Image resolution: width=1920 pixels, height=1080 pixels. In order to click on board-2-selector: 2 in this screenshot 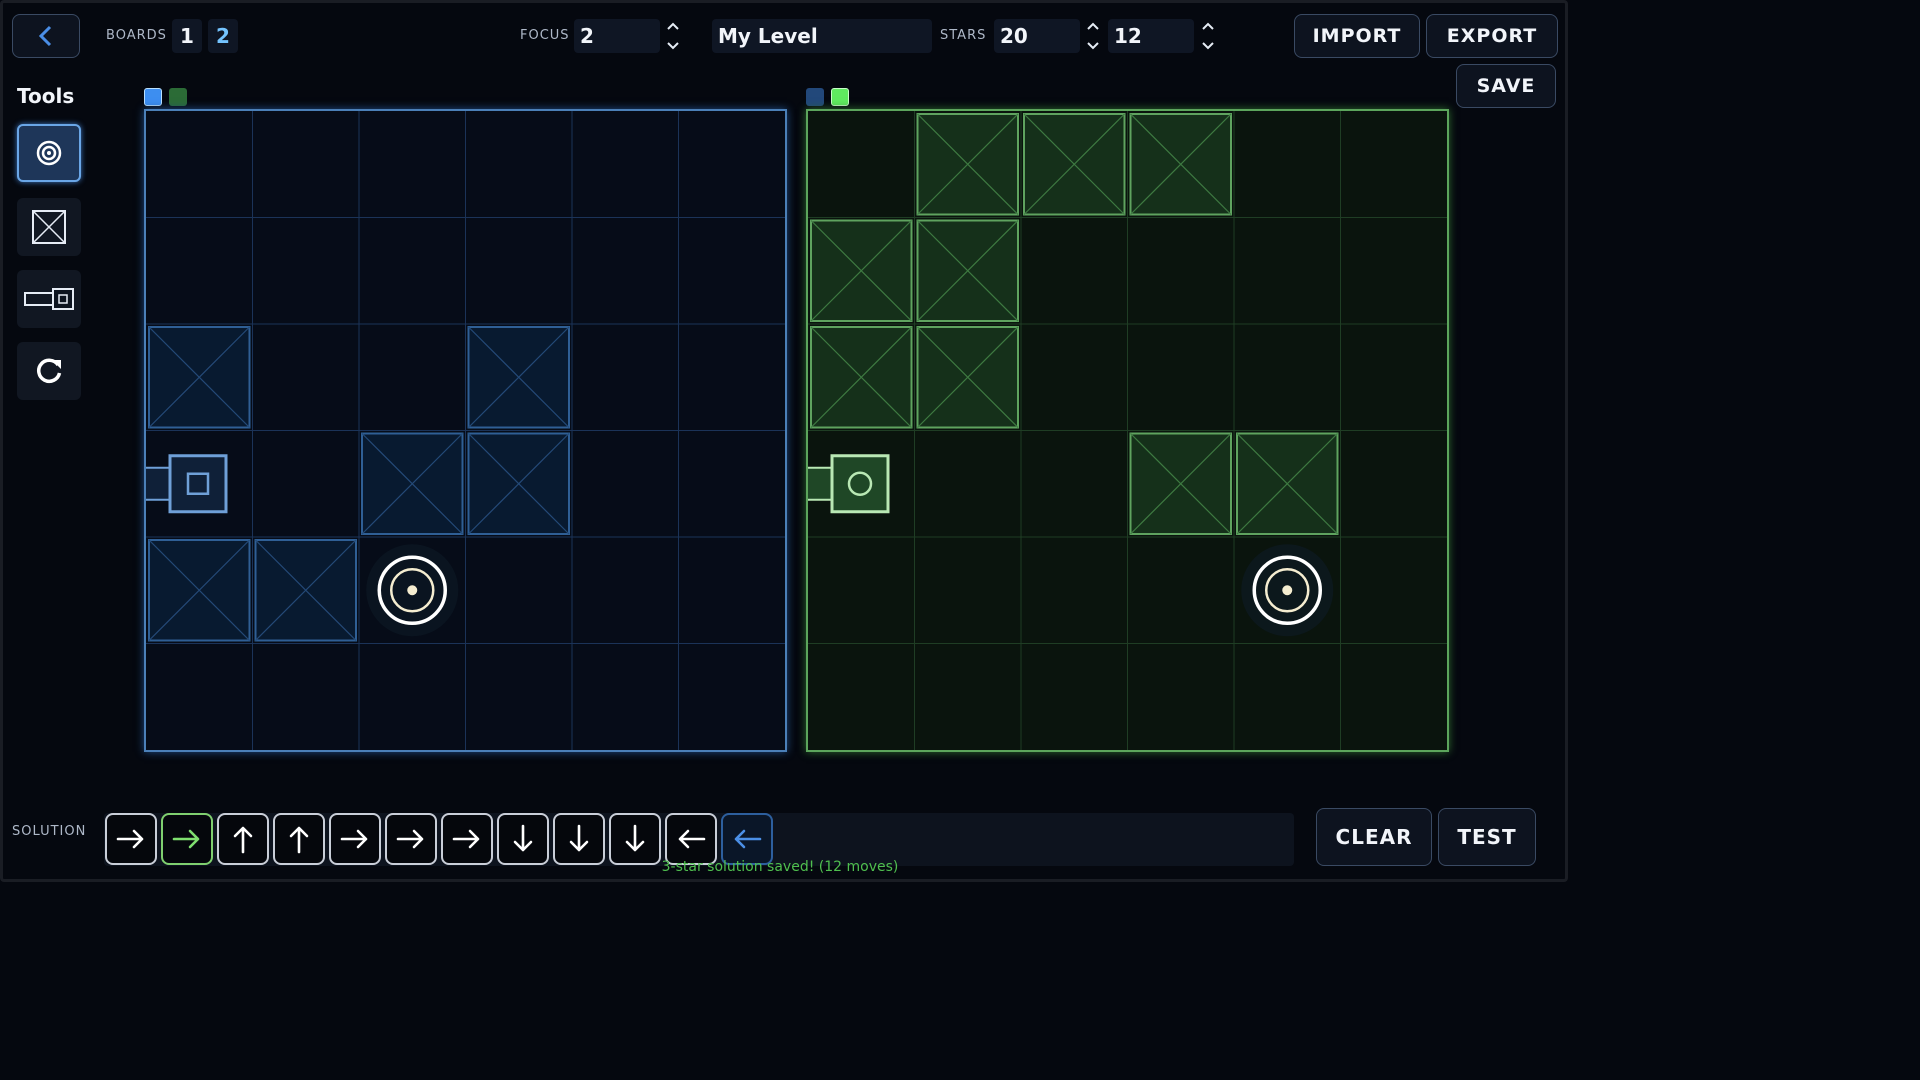, I will do `click(223, 36)`.